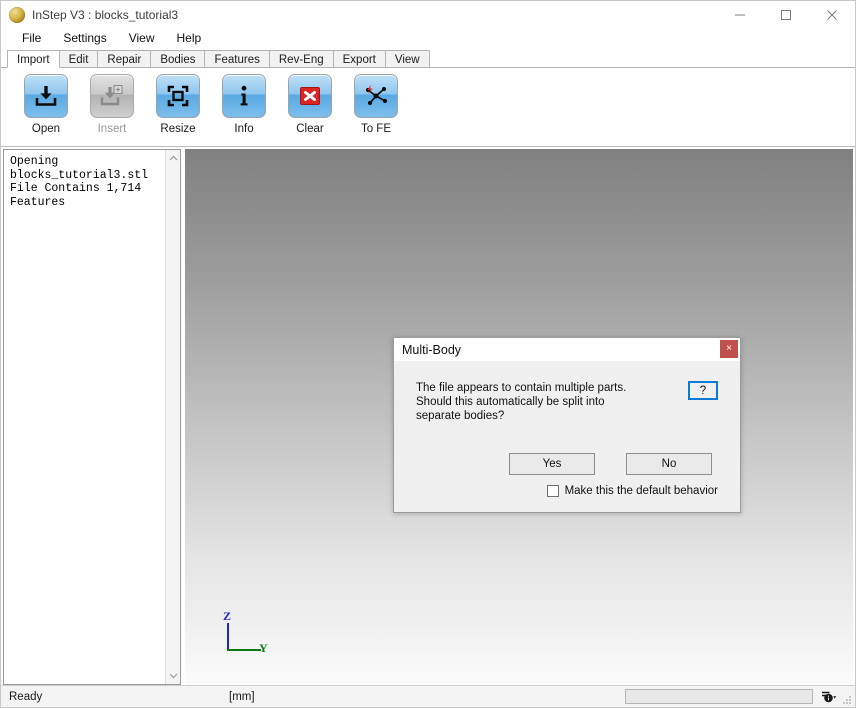 This screenshot has width=856, height=708. I want to click on clear-x-icon, so click(310, 96).